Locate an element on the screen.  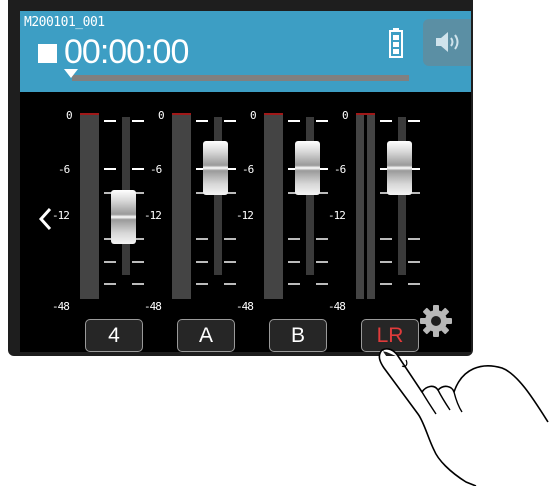
speaker-button is located at coordinates (447, 42).